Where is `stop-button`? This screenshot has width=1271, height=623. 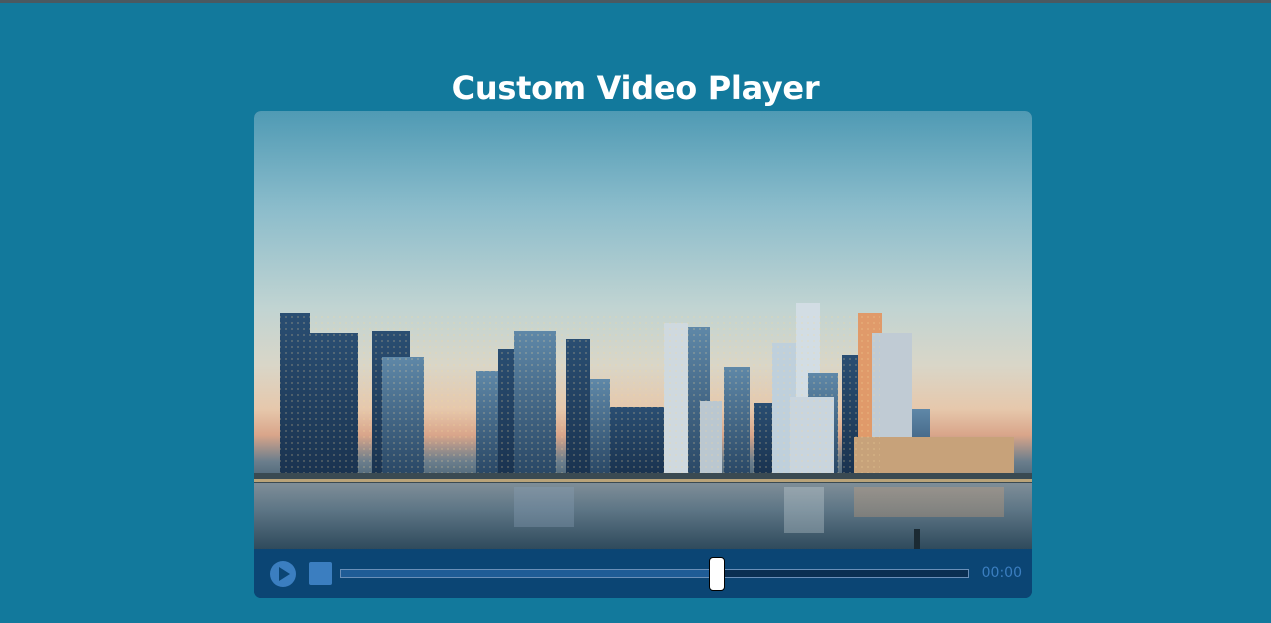 stop-button is located at coordinates (320, 573).